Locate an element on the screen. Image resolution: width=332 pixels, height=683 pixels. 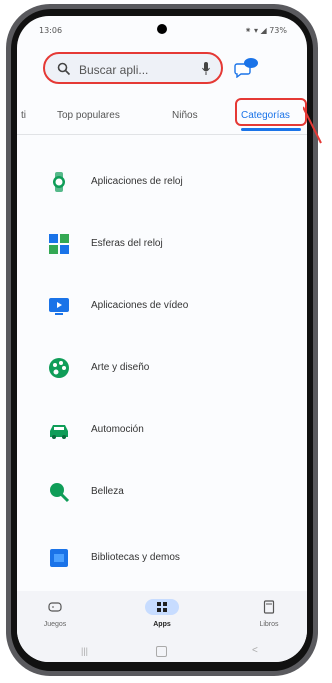
nav-item-books: Libros is located at coordinates (269, 613).